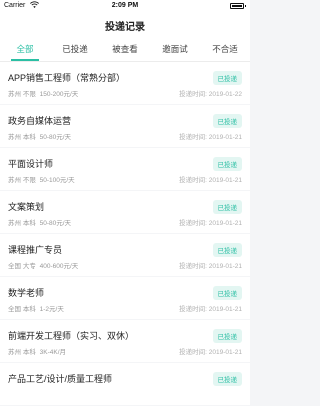 This screenshot has width=320, height=406. I want to click on job-education: 大专, so click(29, 266).